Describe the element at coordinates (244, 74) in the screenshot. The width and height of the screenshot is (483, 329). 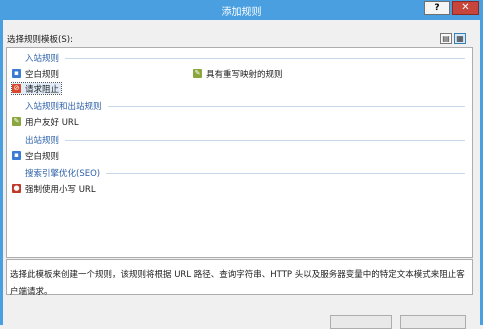
I see `item-label: 具有重写映射的规则` at that location.